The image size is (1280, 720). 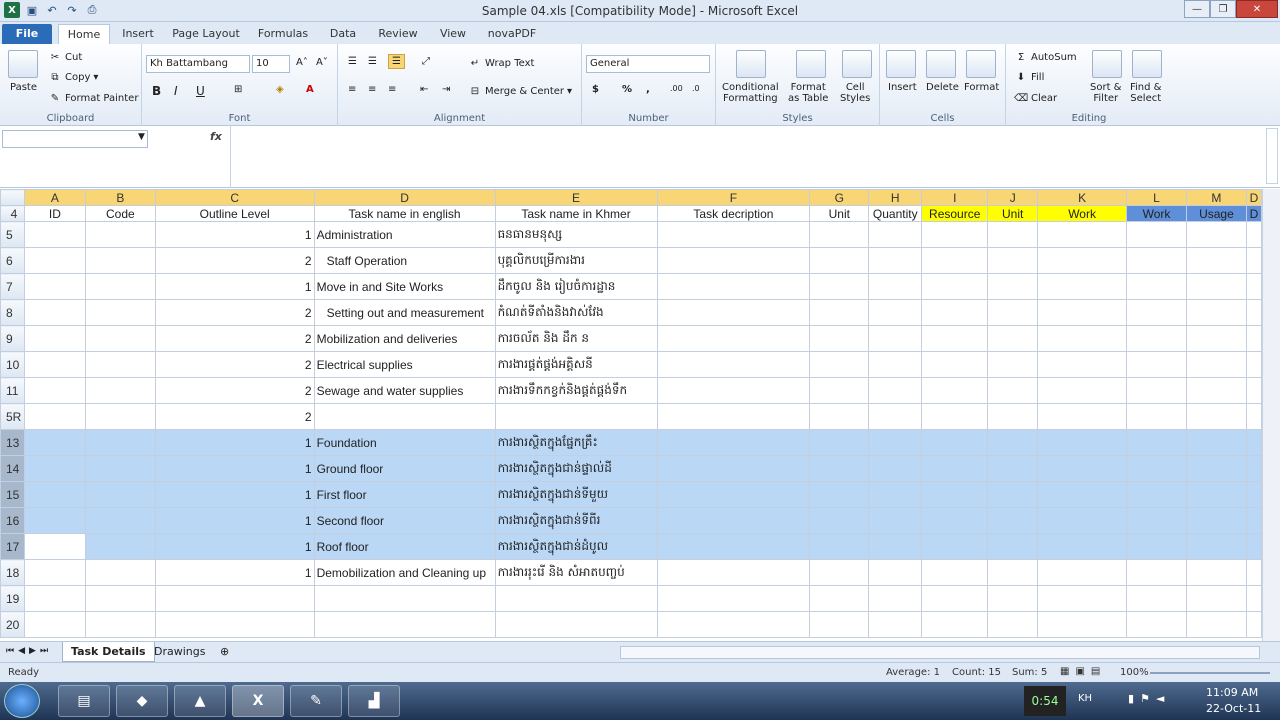 What do you see at coordinates (576, 468) in the screenshot?
I see `cell-task-name-khmer: ការងារស្ថិតក្នុងជាន់ផ្ទាល់ដី` at bounding box center [576, 468].